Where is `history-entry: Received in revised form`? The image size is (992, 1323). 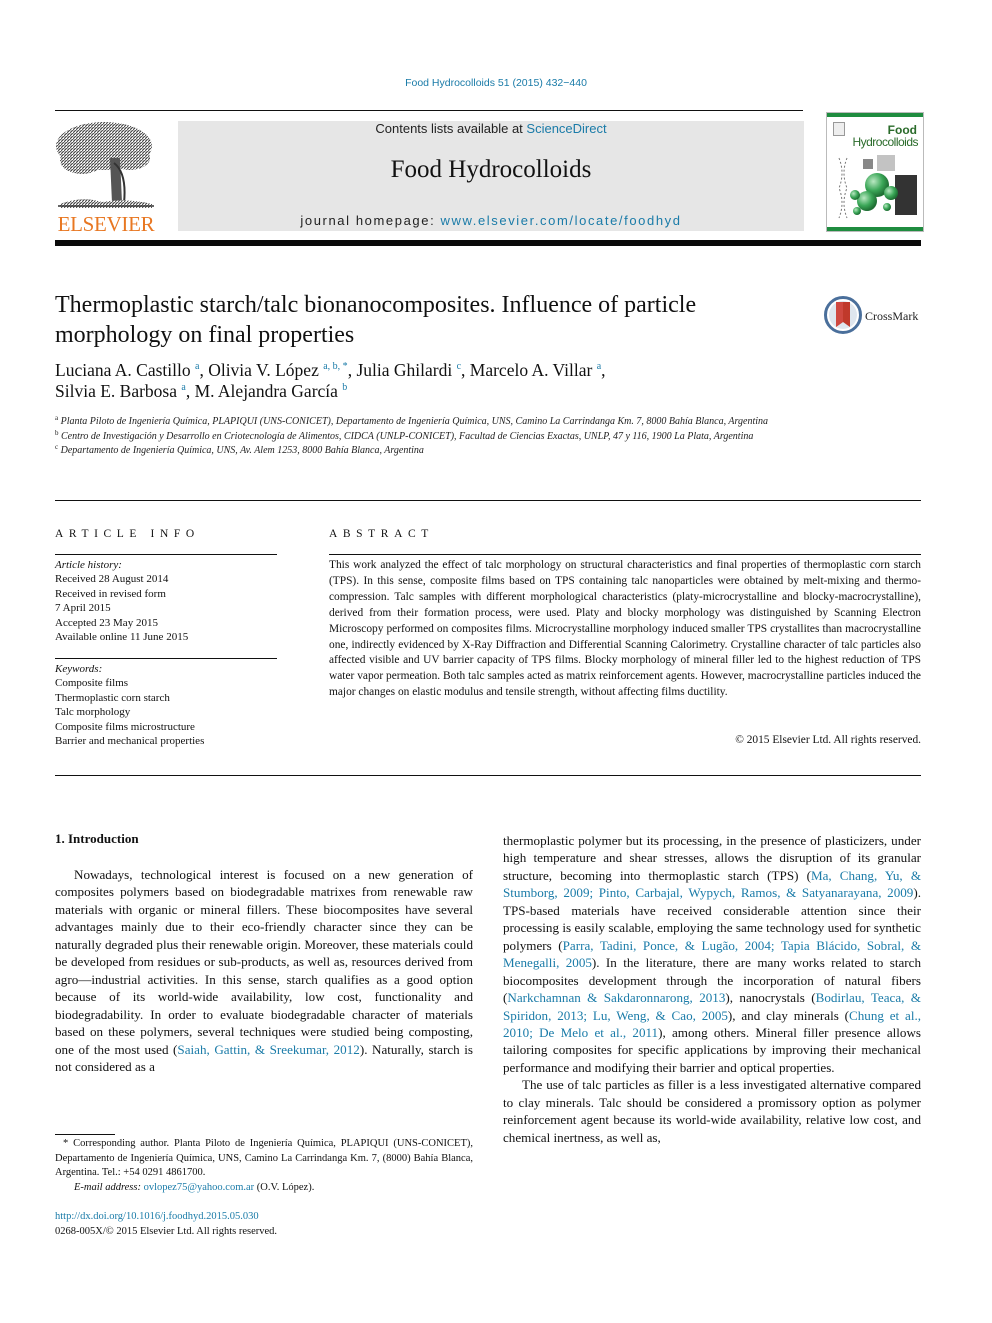
history-entry: Received in revised form is located at coordinates (110, 593).